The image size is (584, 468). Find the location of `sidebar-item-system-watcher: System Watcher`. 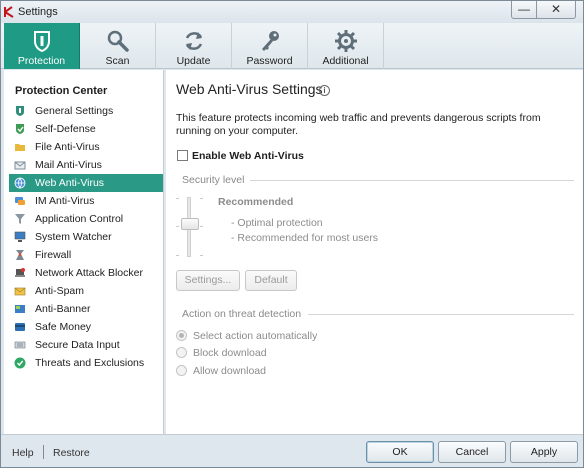

sidebar-item-system-watcher: System Watcher is located at coordinates (86, 237).